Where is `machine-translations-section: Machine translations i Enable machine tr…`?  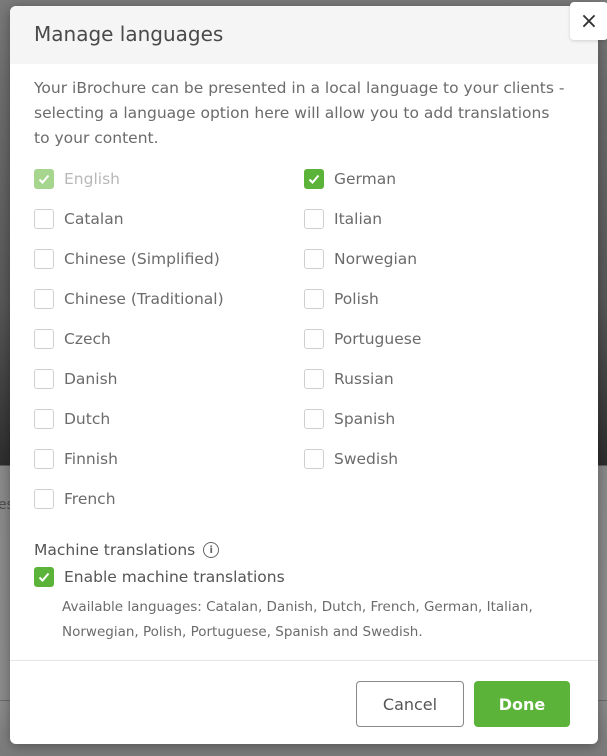
machine-translations-section: Machine translations i Enable machine tr… is located at coordinates (304, 593).